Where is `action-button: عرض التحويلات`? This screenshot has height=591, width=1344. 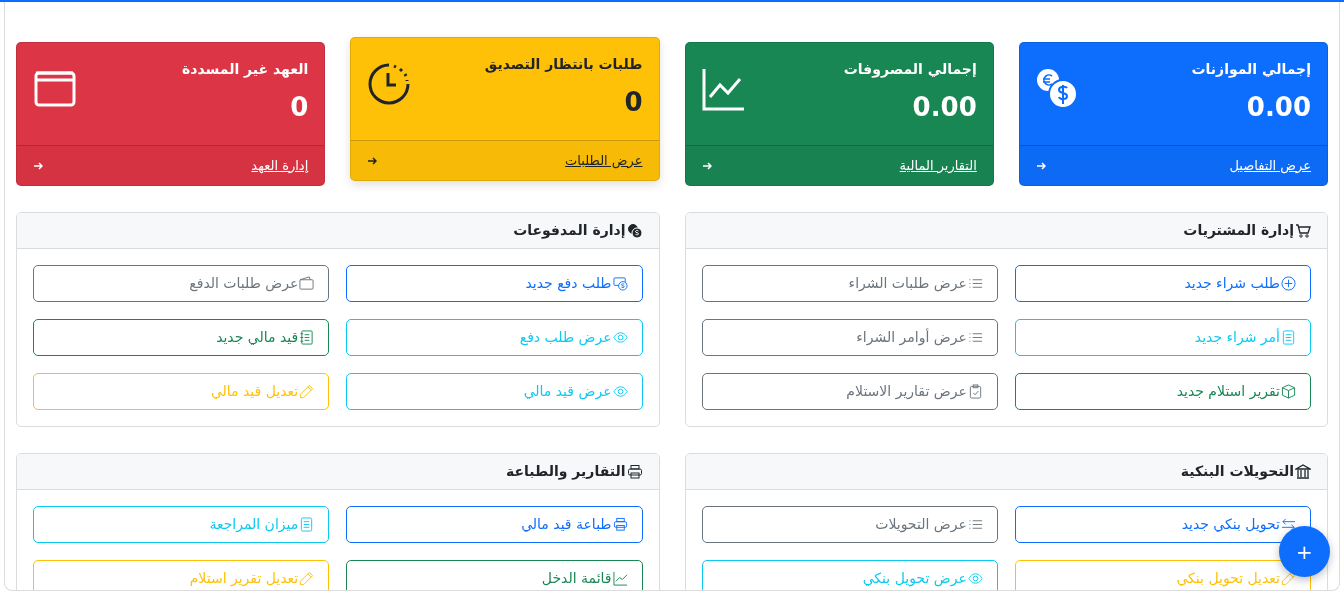 action-button: عرض التحويلات is located at coordinates (849, 524).